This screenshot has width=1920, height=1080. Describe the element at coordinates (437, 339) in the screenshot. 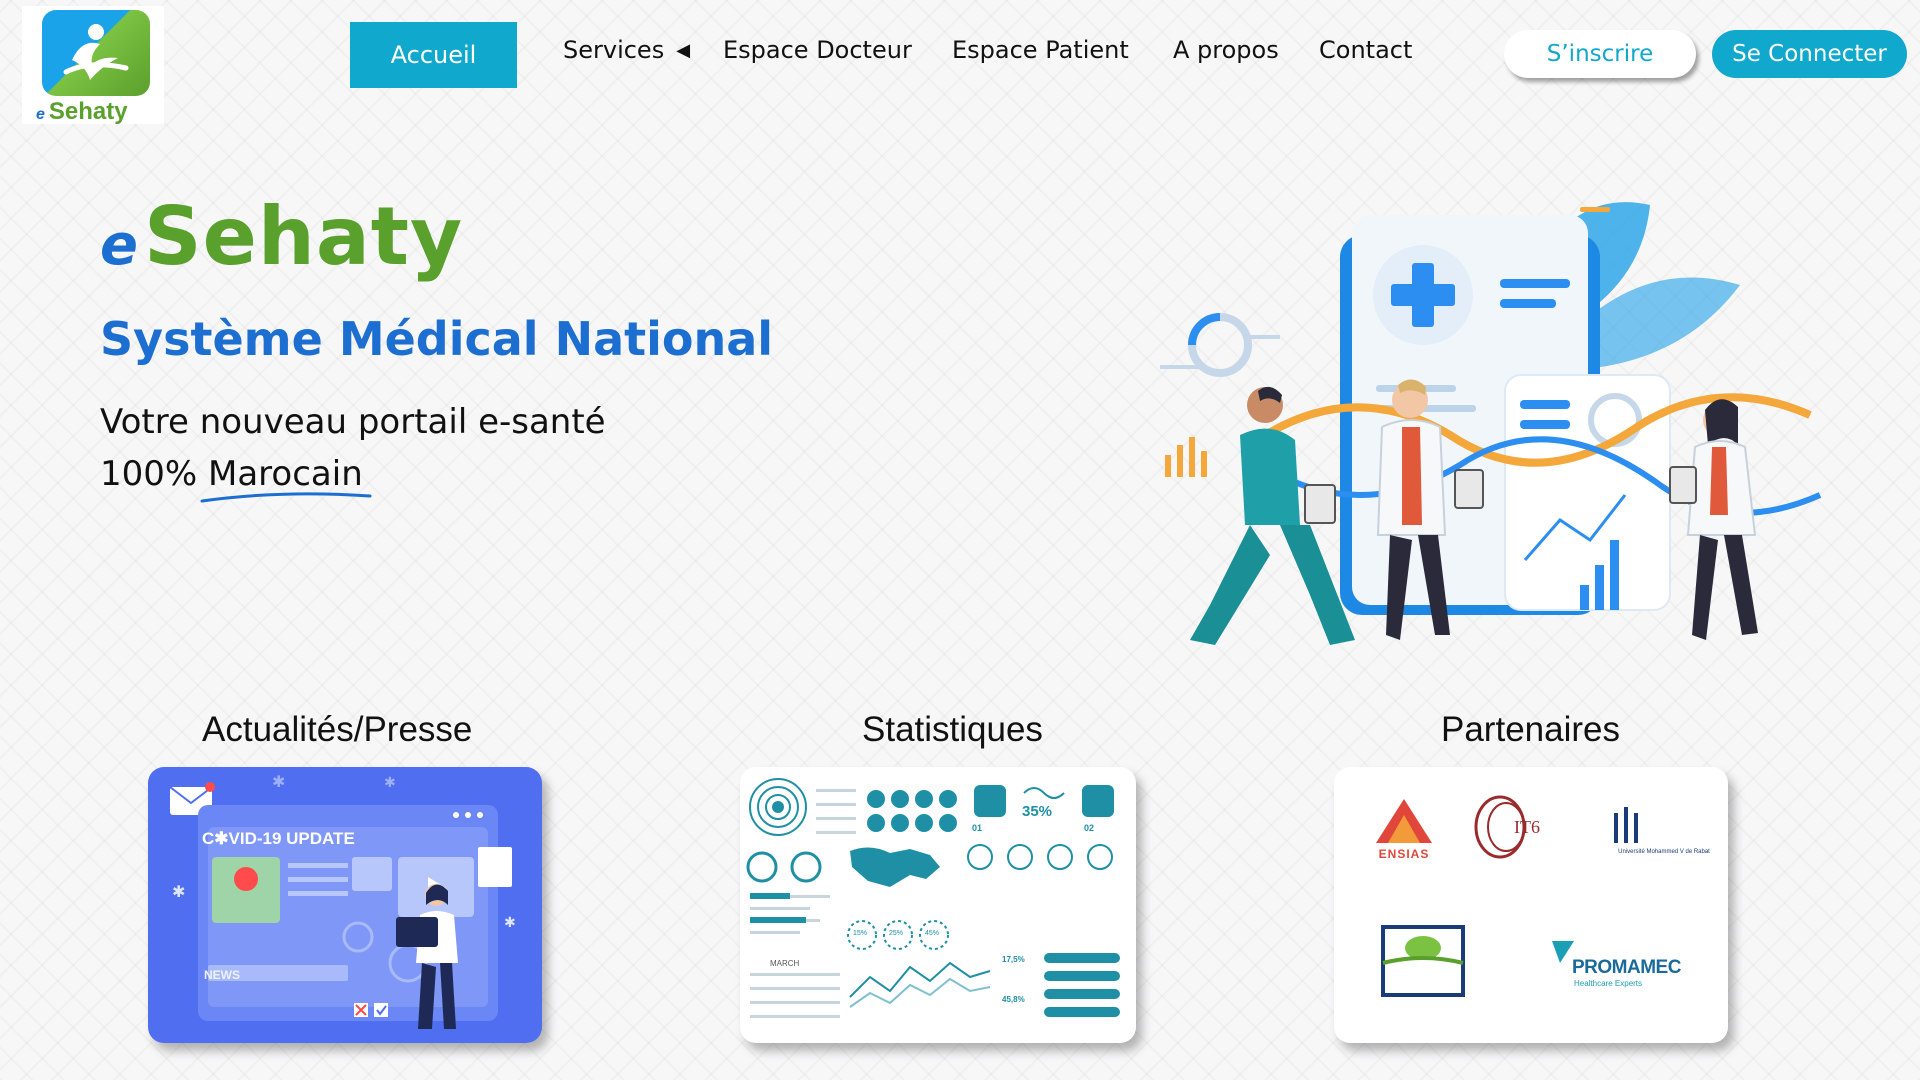

I see `hero-subtitle: Système Médical National` at that location.